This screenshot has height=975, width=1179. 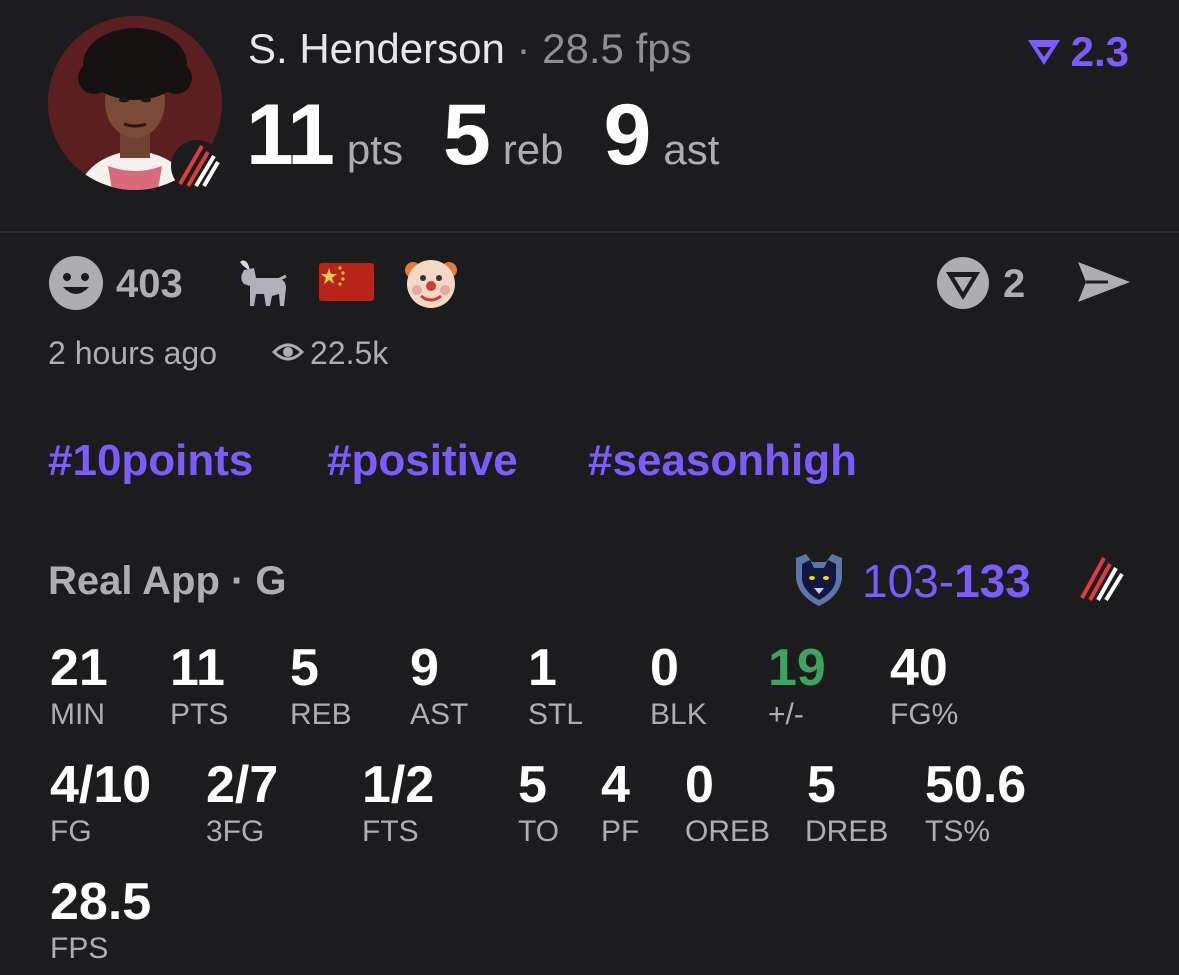 I want to click on goat-icon, so click(x=262, y=283).